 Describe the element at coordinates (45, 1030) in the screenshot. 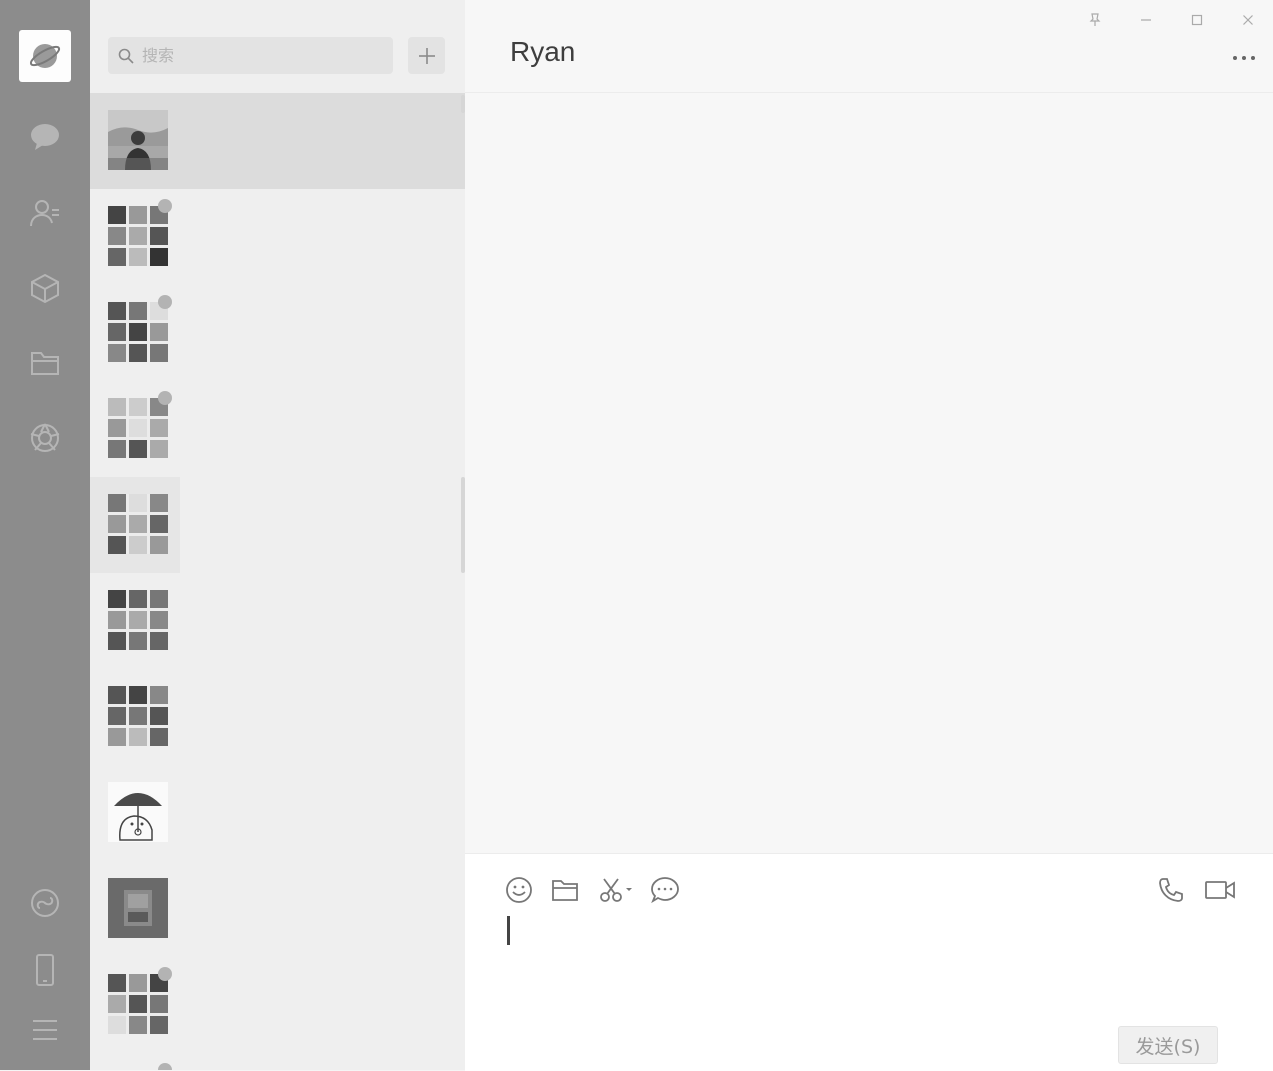

I see `menu-icon` at that location.